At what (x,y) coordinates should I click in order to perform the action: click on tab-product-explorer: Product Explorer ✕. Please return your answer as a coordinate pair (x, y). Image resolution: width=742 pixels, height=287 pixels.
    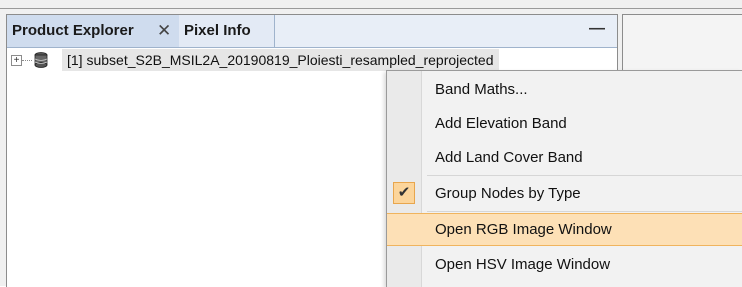
    Looking at the image, I should click on (95, 31).